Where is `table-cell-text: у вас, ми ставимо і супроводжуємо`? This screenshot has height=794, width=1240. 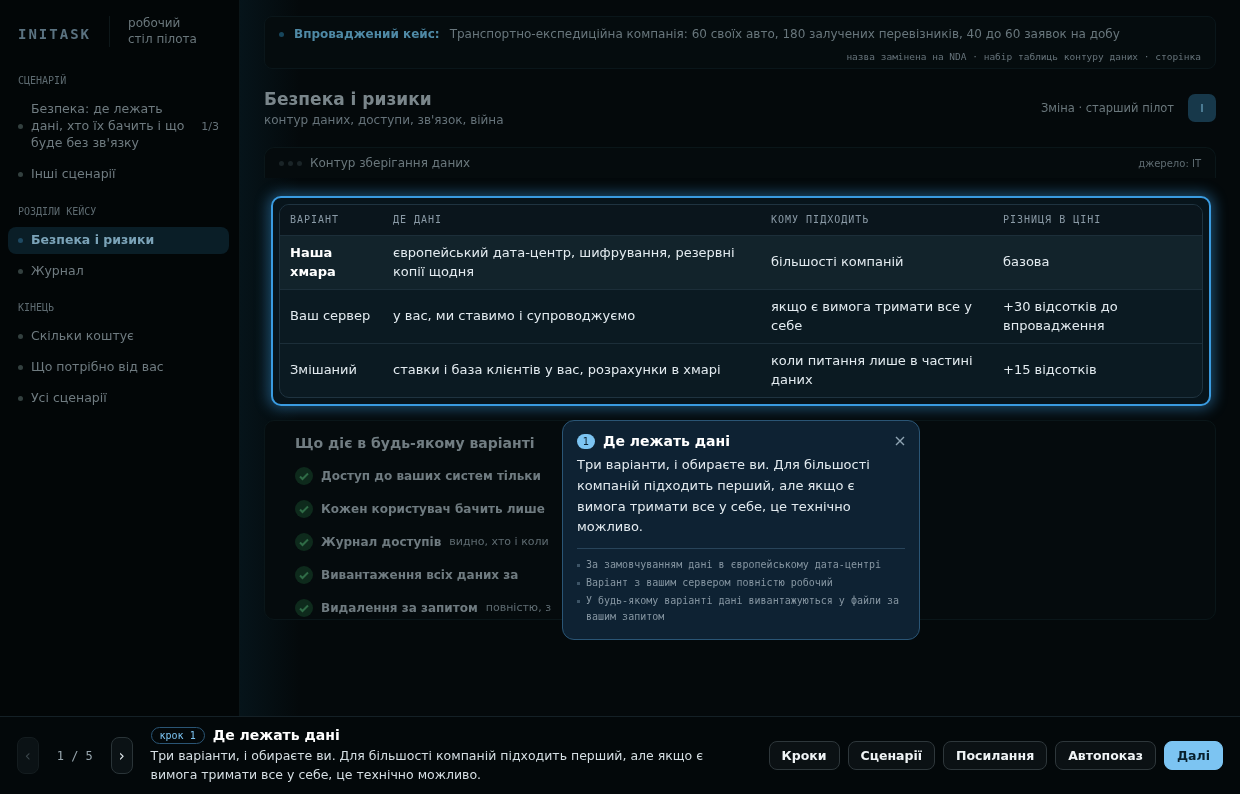
table-cell-text: у вас, ми ставимо і супроводжуємо is located at coordinates (514, 316).